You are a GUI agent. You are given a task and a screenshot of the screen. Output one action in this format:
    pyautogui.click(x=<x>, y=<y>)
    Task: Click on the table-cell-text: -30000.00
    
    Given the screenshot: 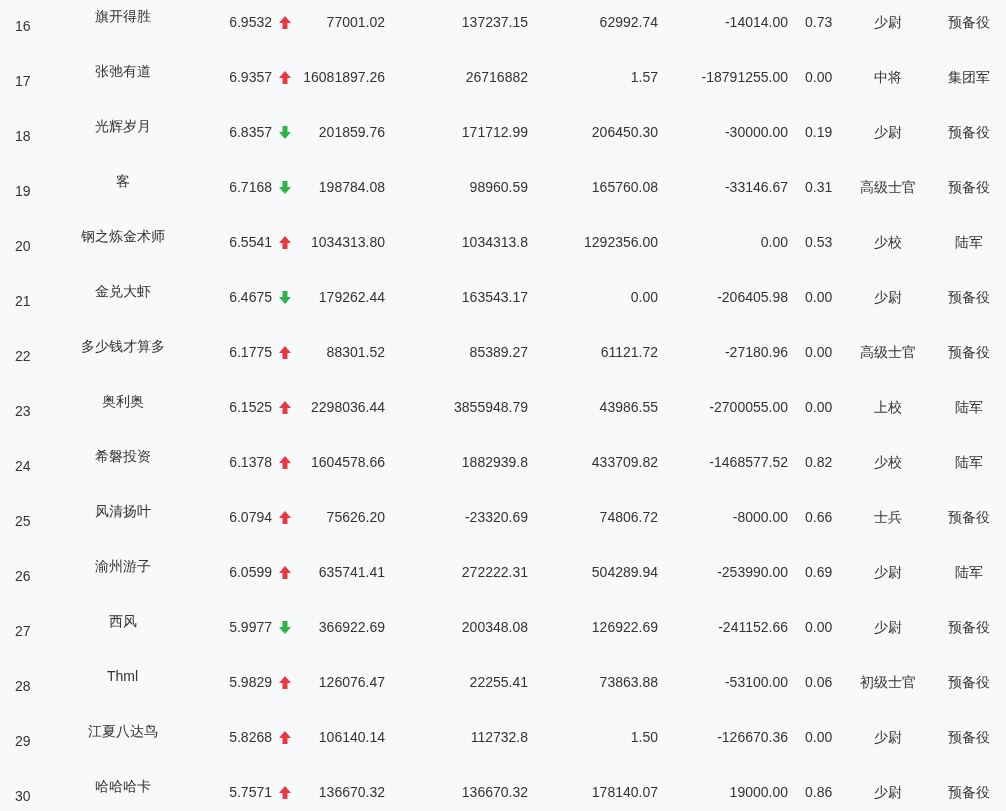 What is the action you would take?
    pyautogui.click(x=756, y=132)
    